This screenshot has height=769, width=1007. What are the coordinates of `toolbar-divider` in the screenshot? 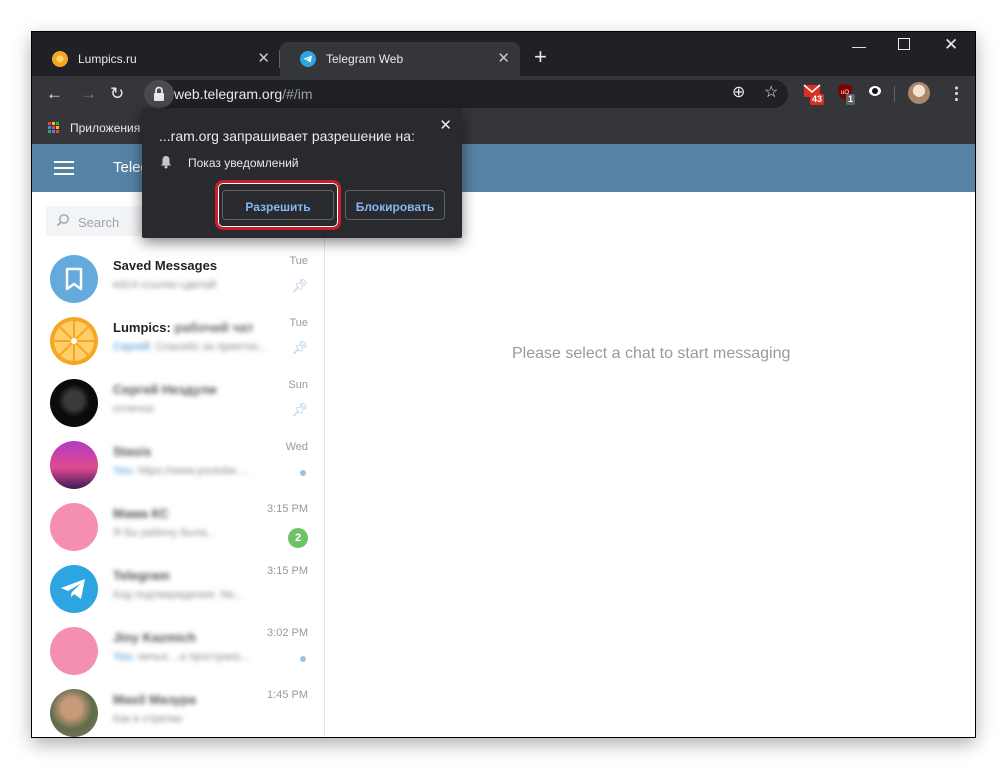 It's located at (894, 94).